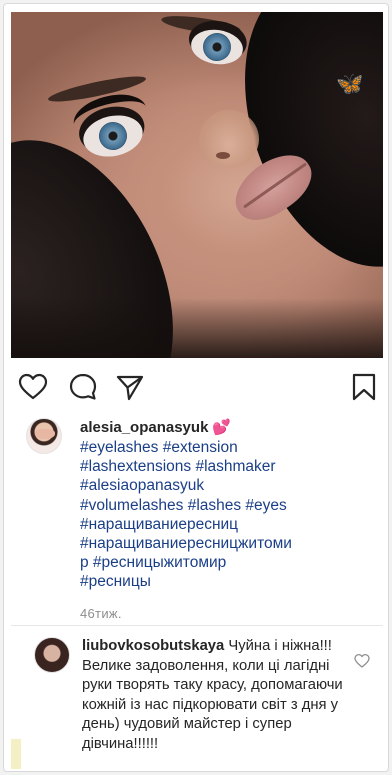  I want to click on post-timestamp: 46тиж., so click(225, 613).